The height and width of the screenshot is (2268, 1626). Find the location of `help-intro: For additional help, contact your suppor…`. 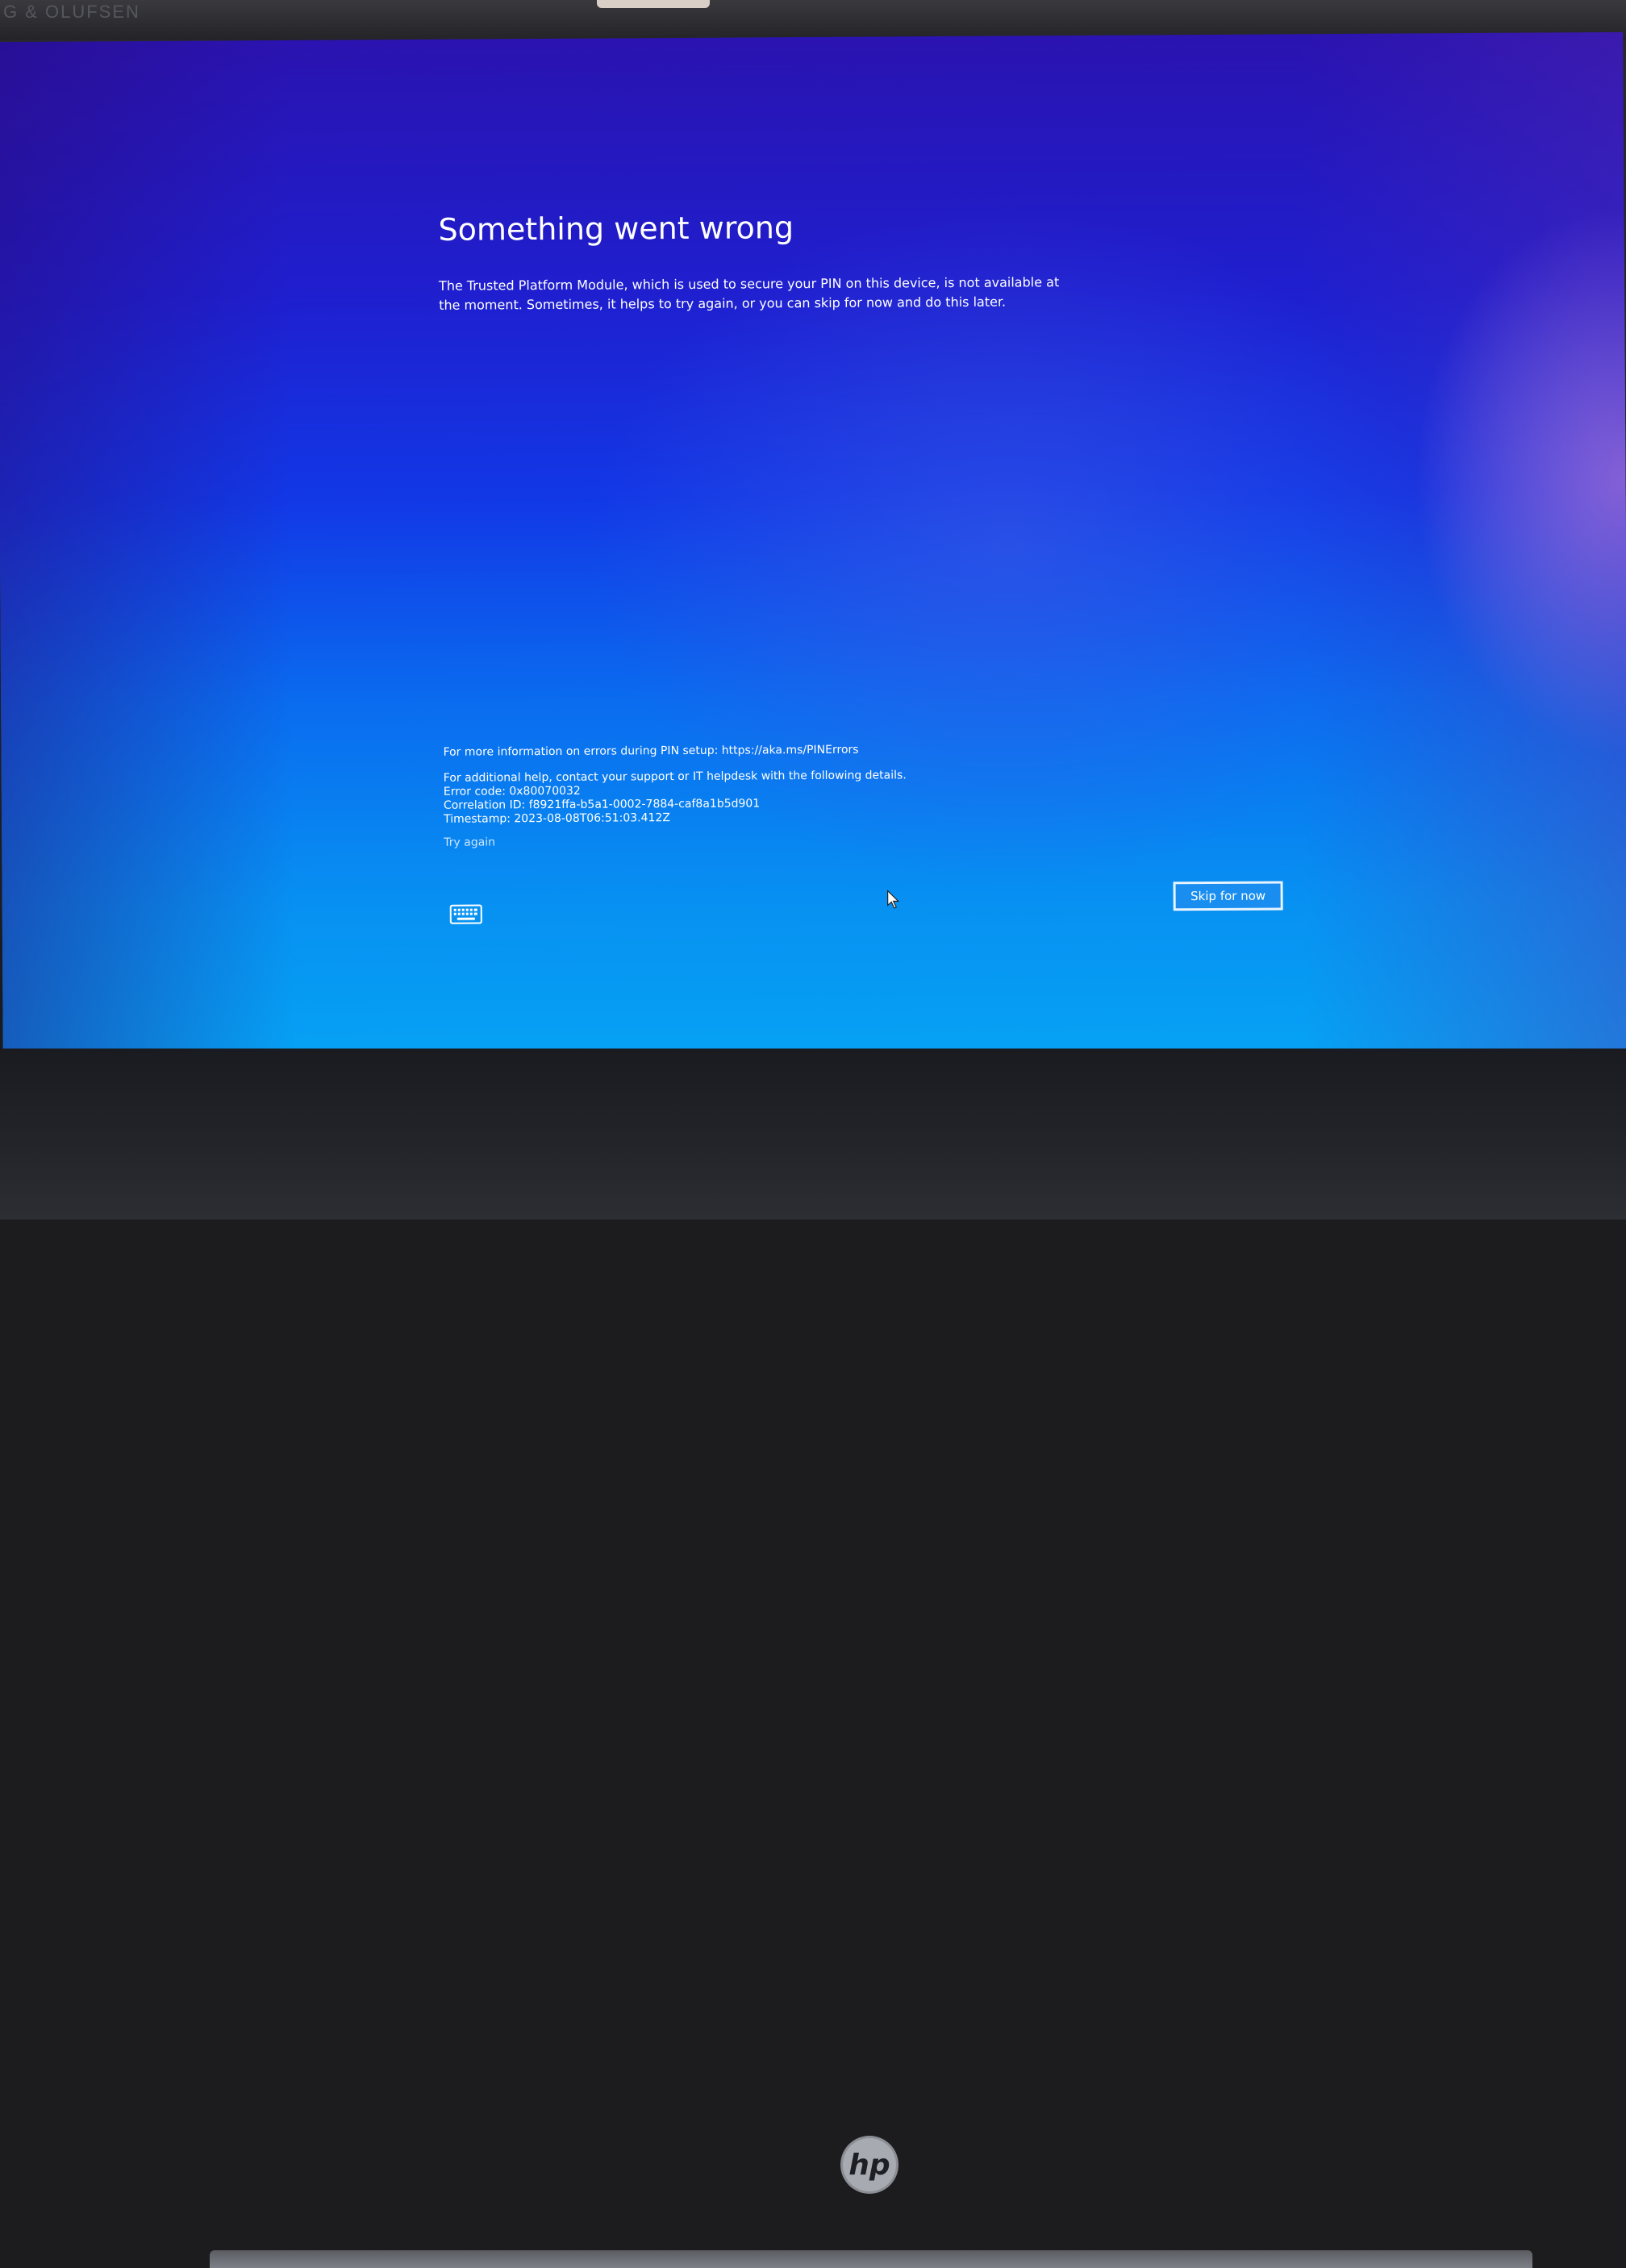

help-intro: For additional help, contact your suppor… is located at coordinates (675, 777).